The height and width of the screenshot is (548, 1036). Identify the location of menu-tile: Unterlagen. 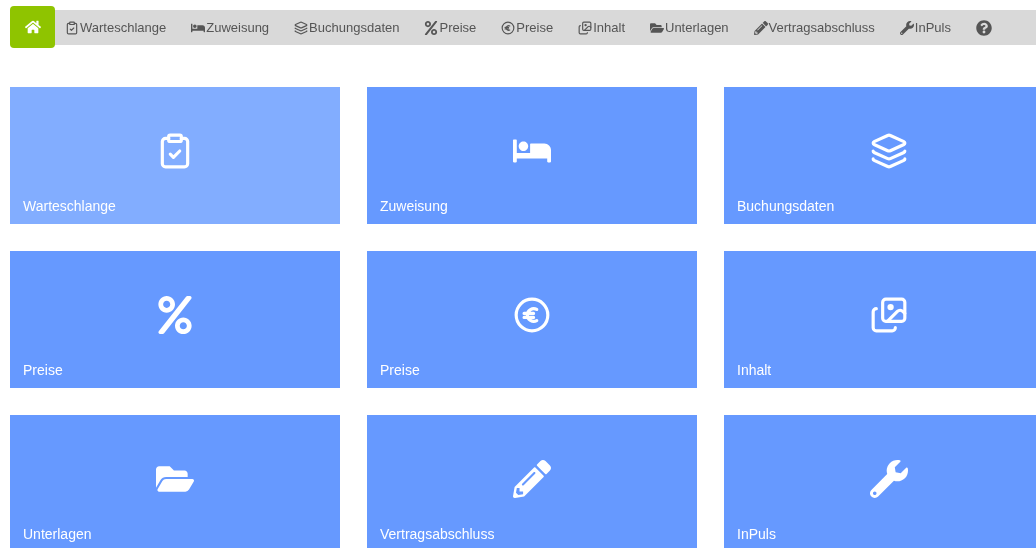
(175, 481).